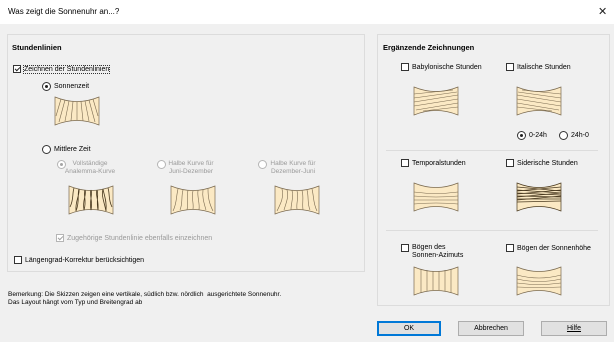 The height and width of the screenshot is (342, 614). What do you see at coordinates (538, 135) in the screenshot?
I see `radio-label: 0-24h` at bounding box center [538, 135].